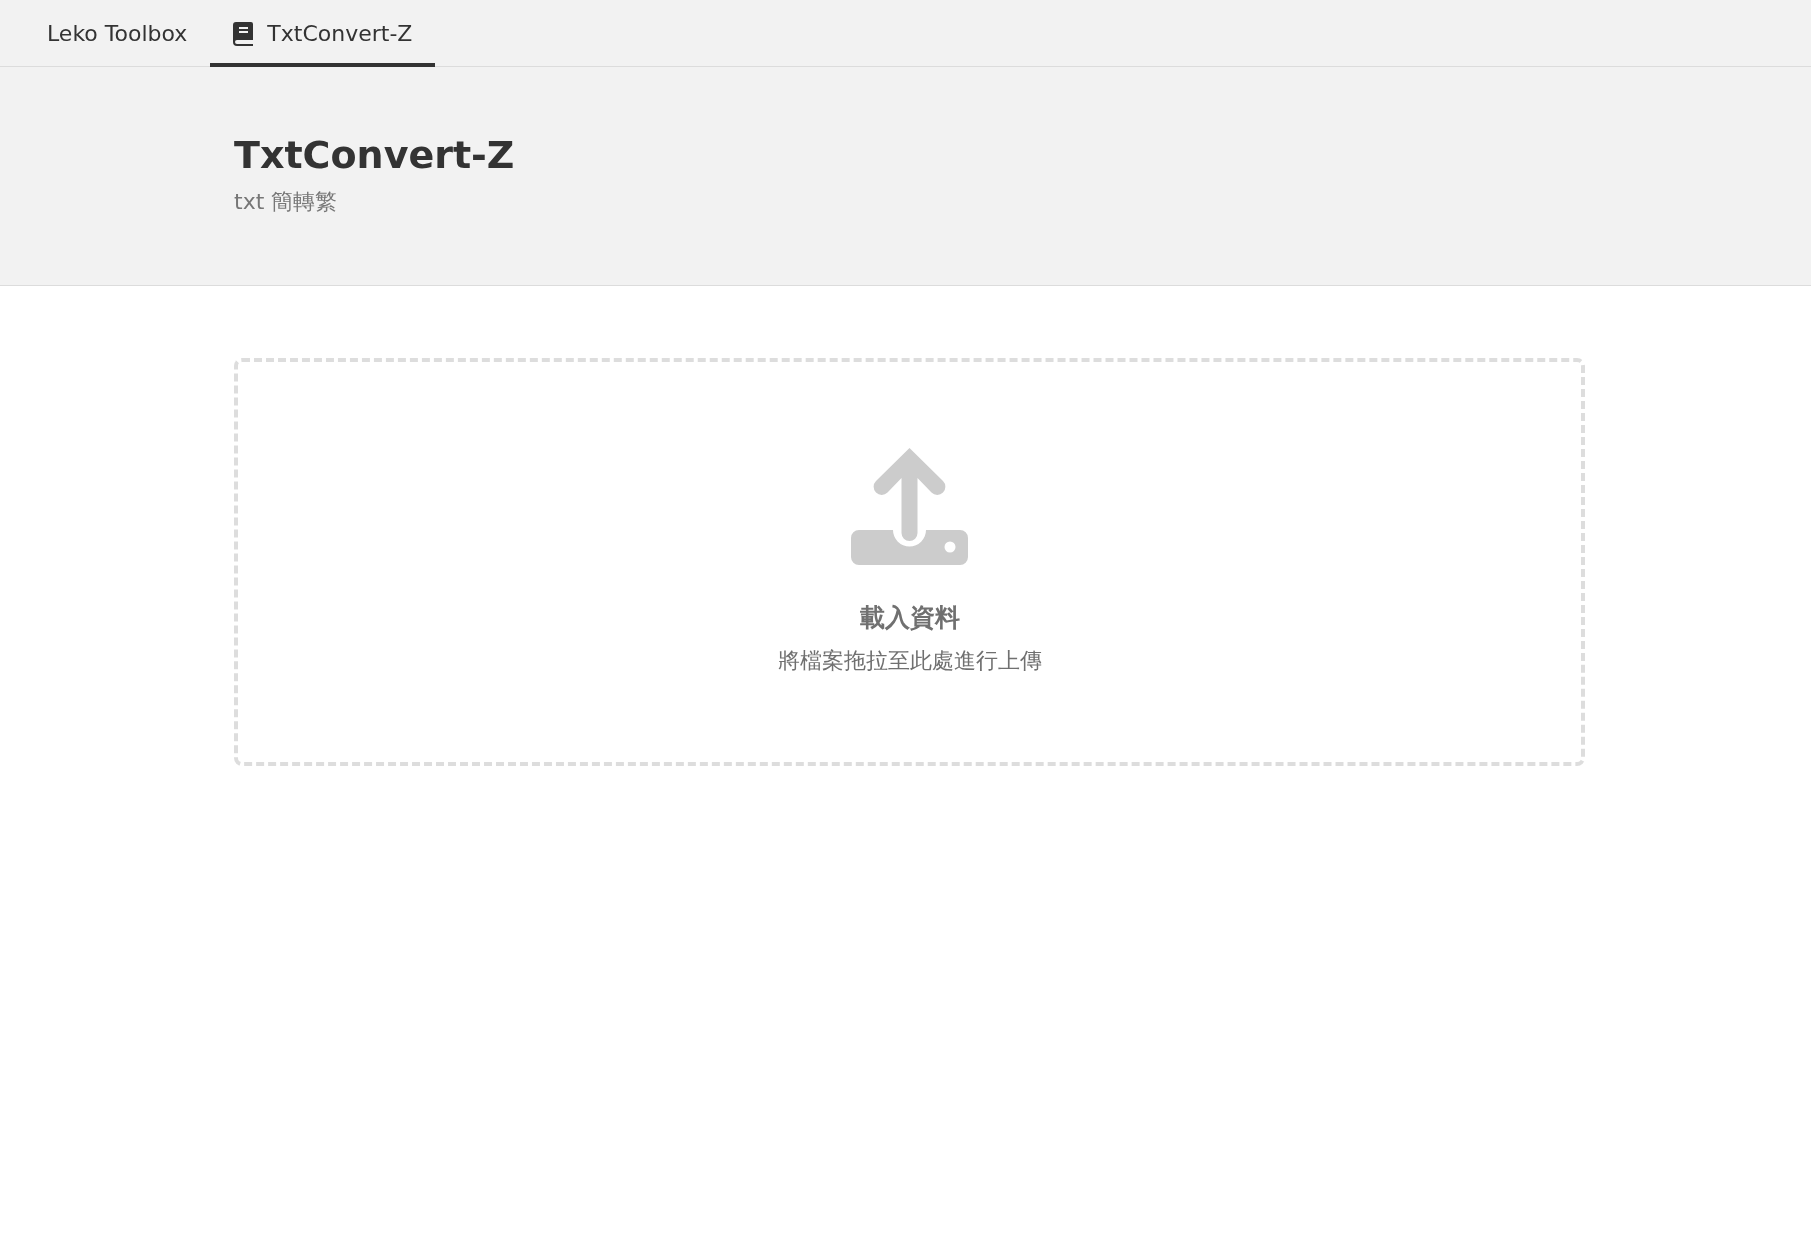 The image size is (1811, 1246). Describe the element at coordinates (909, 506) in the screenshot. I see `upload-icon` at that location.